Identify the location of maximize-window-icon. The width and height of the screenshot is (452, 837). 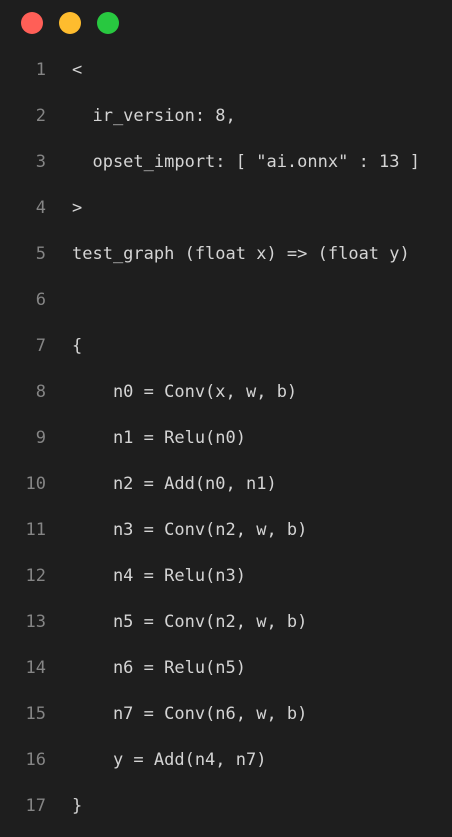
(108, 23).